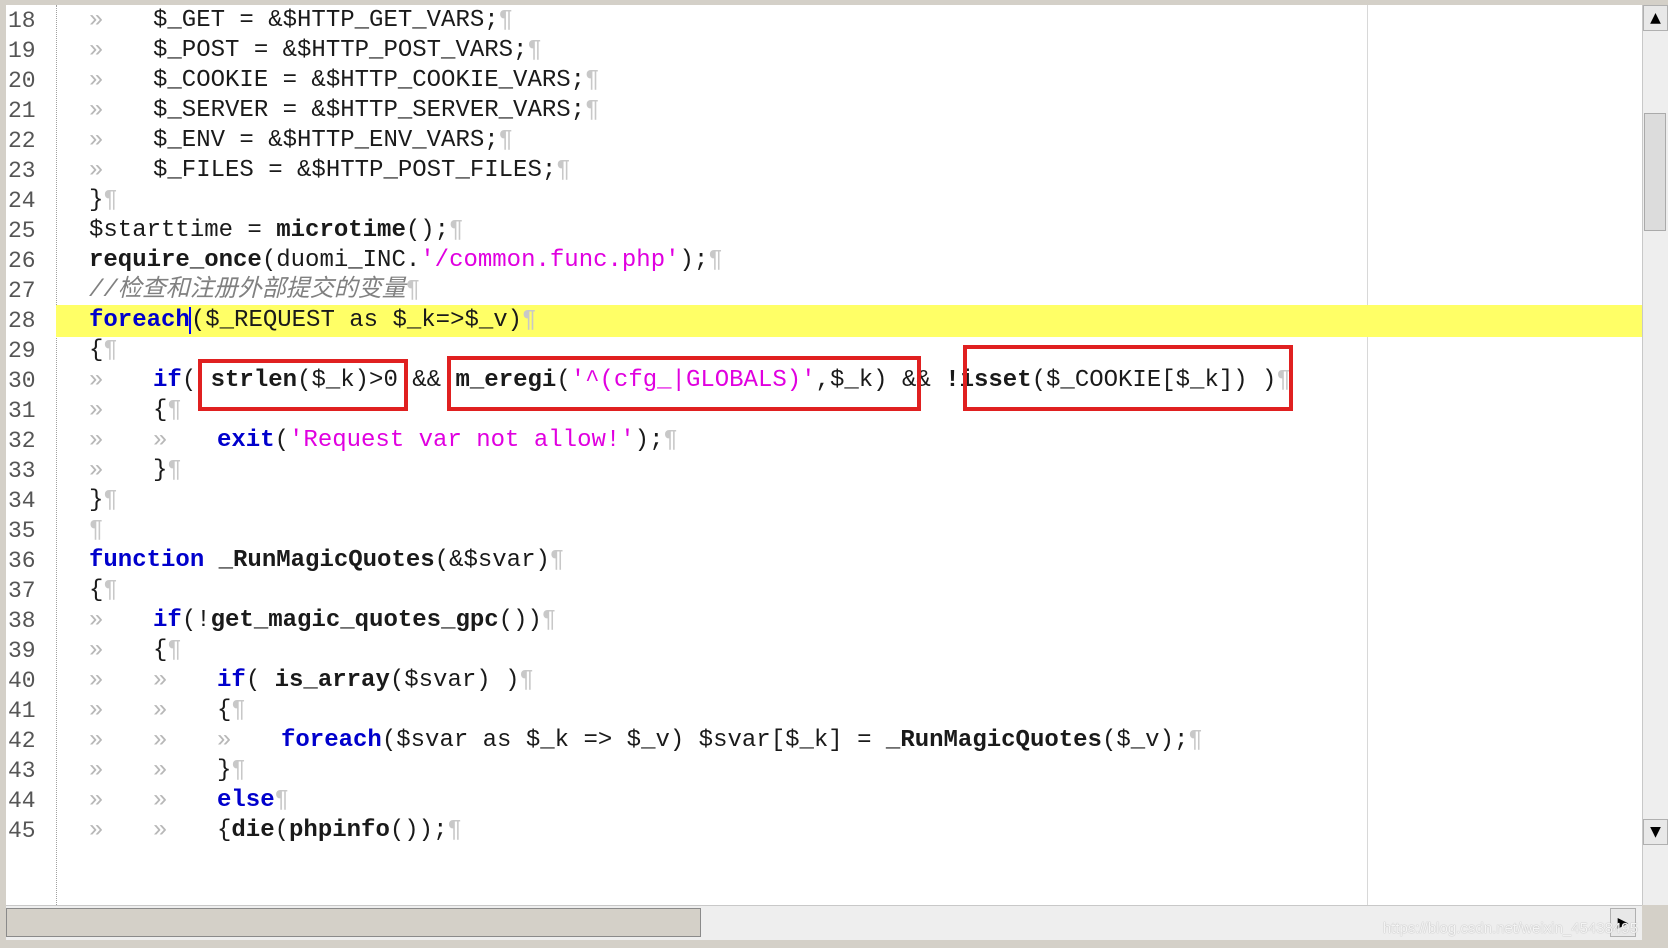 This screenshot has width=1668, height=948. I want to click on line-number: 39, so click(31, 651).